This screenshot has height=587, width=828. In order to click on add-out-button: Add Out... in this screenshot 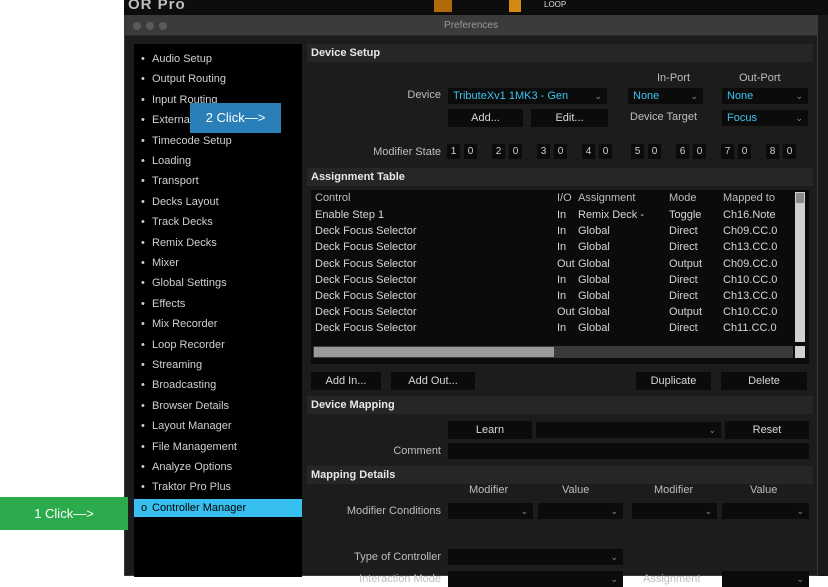, I will do `click(433, 381)`.